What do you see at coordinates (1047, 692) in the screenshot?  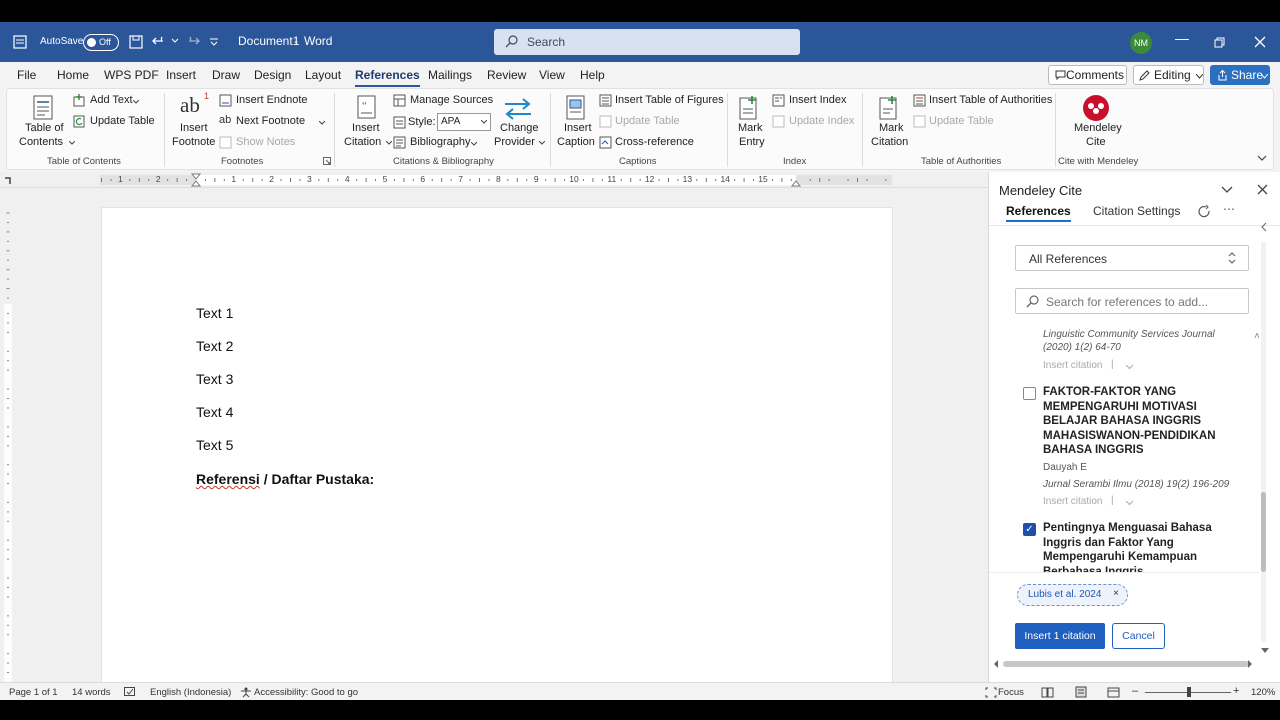 I see `read-mode-icon` at bounding box center [1047, 692].